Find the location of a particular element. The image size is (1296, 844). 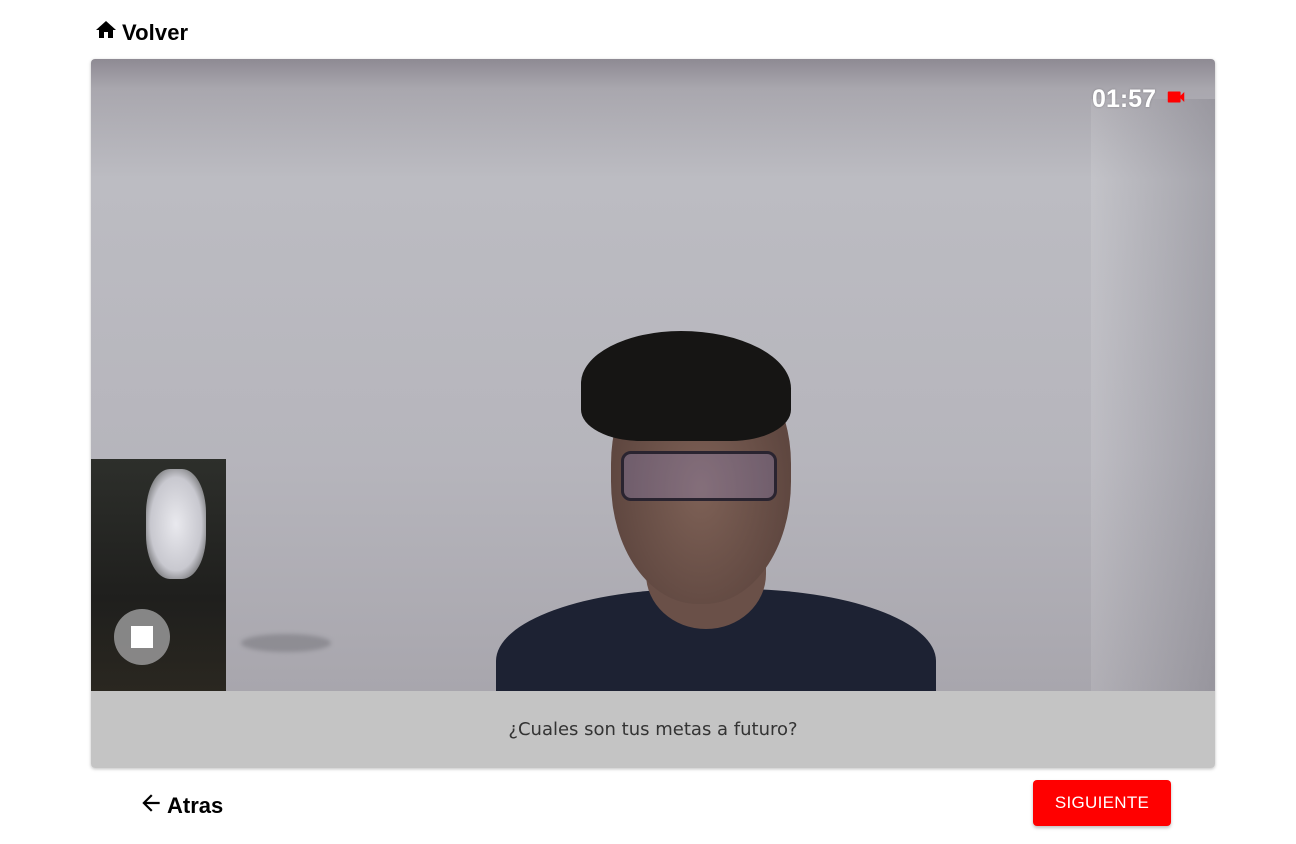

back-link: Atras is located at coordinates (180, 805).